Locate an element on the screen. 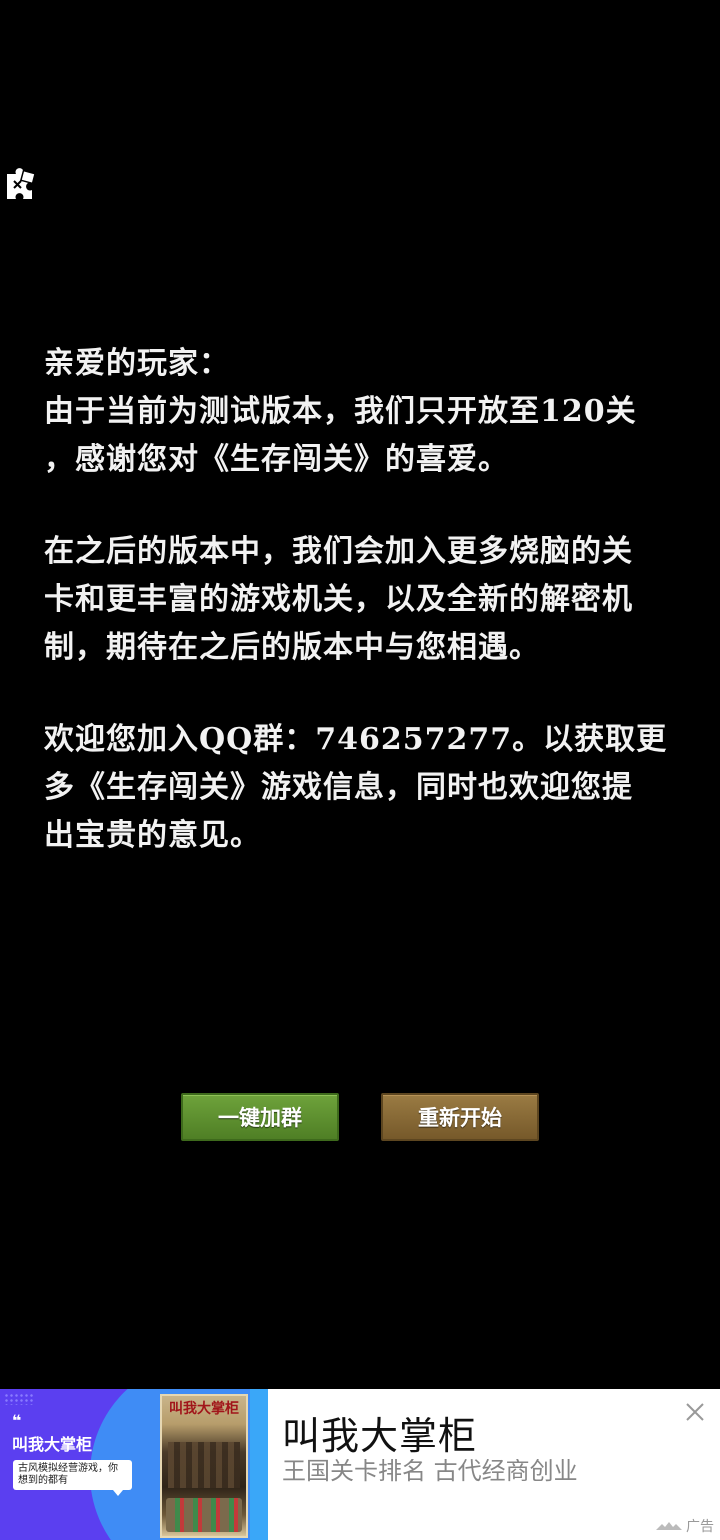 The image size is (720, 1540). notice-line: 欢迎您加入QQ群：746257277。以获取更 is located at coordinates (356, 739).